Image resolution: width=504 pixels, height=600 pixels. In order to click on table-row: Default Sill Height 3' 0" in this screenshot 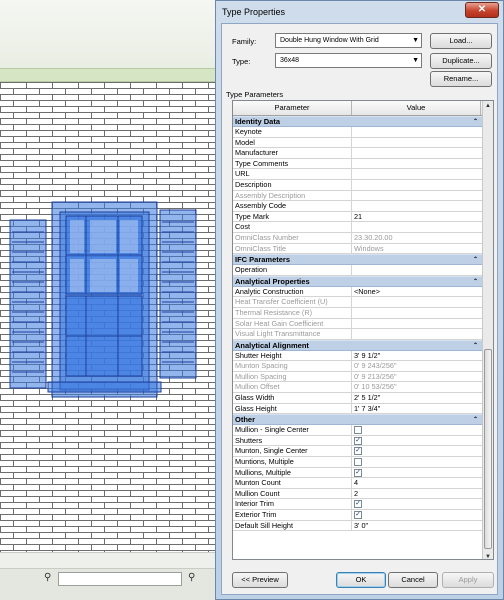, I will do `click(357, 526)`.